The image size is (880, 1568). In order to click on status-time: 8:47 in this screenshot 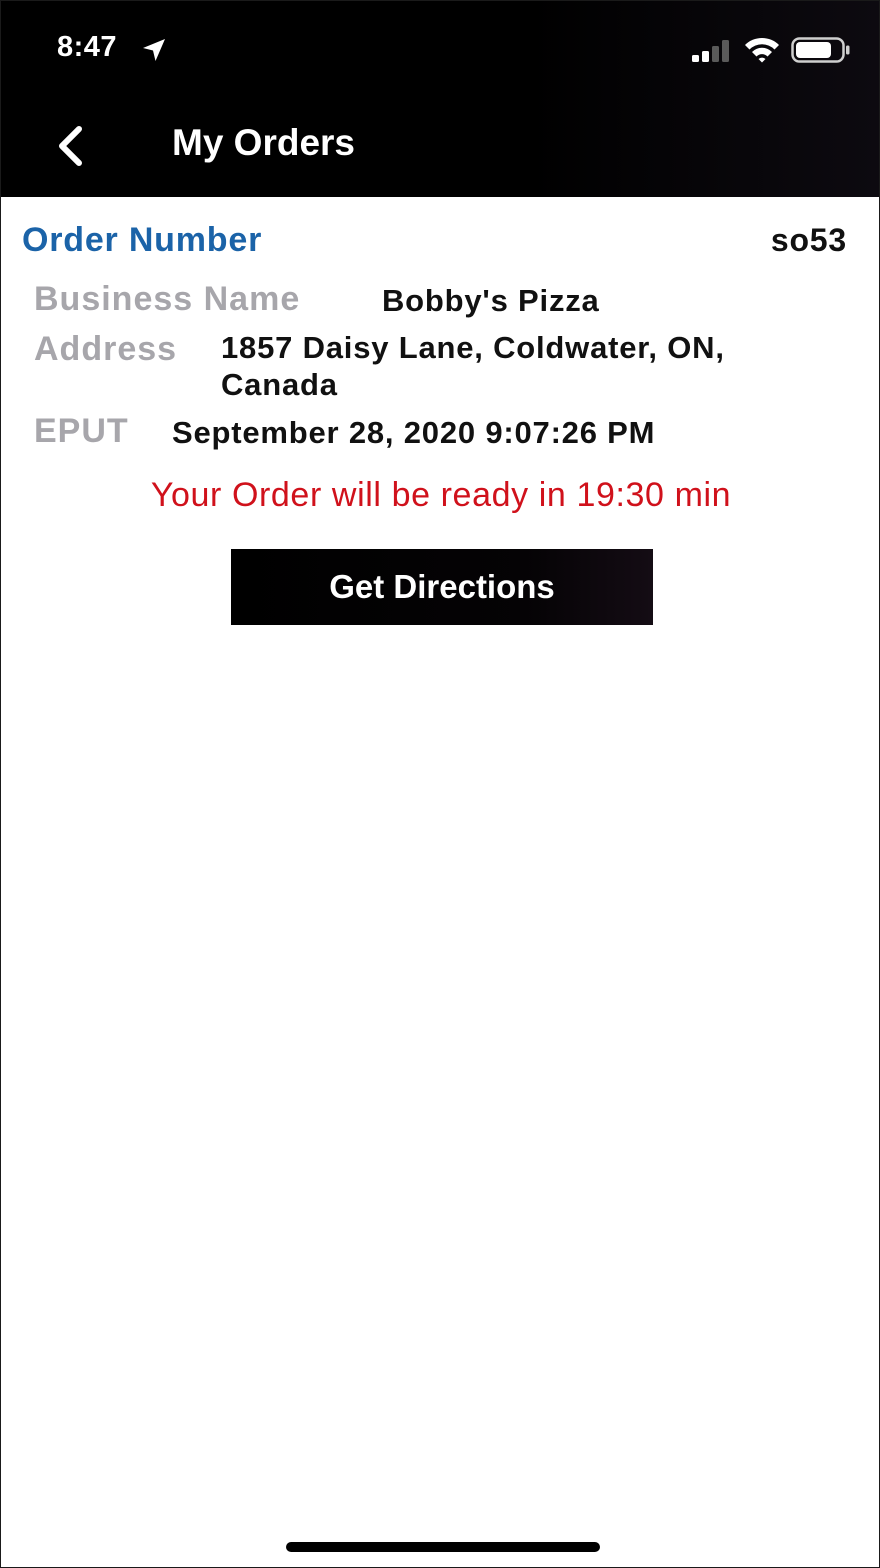, I will do `click(87, 47)`.